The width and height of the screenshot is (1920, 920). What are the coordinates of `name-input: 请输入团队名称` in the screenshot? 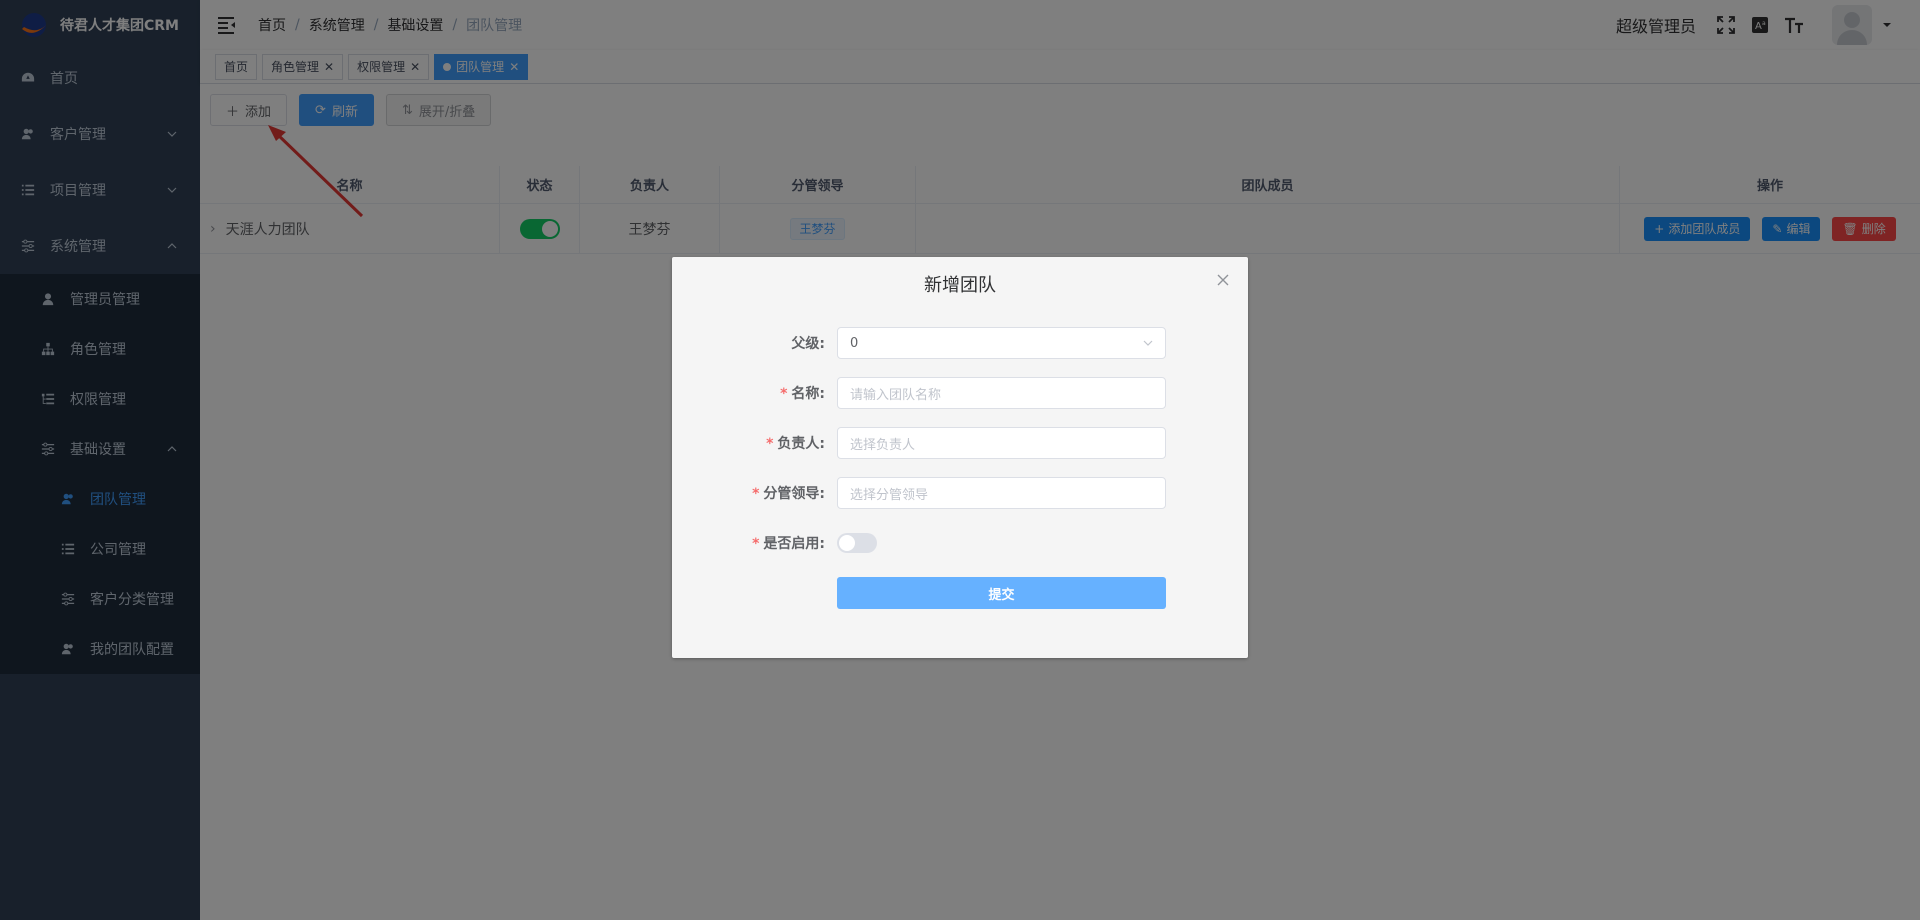 It's located at (1001, 393).